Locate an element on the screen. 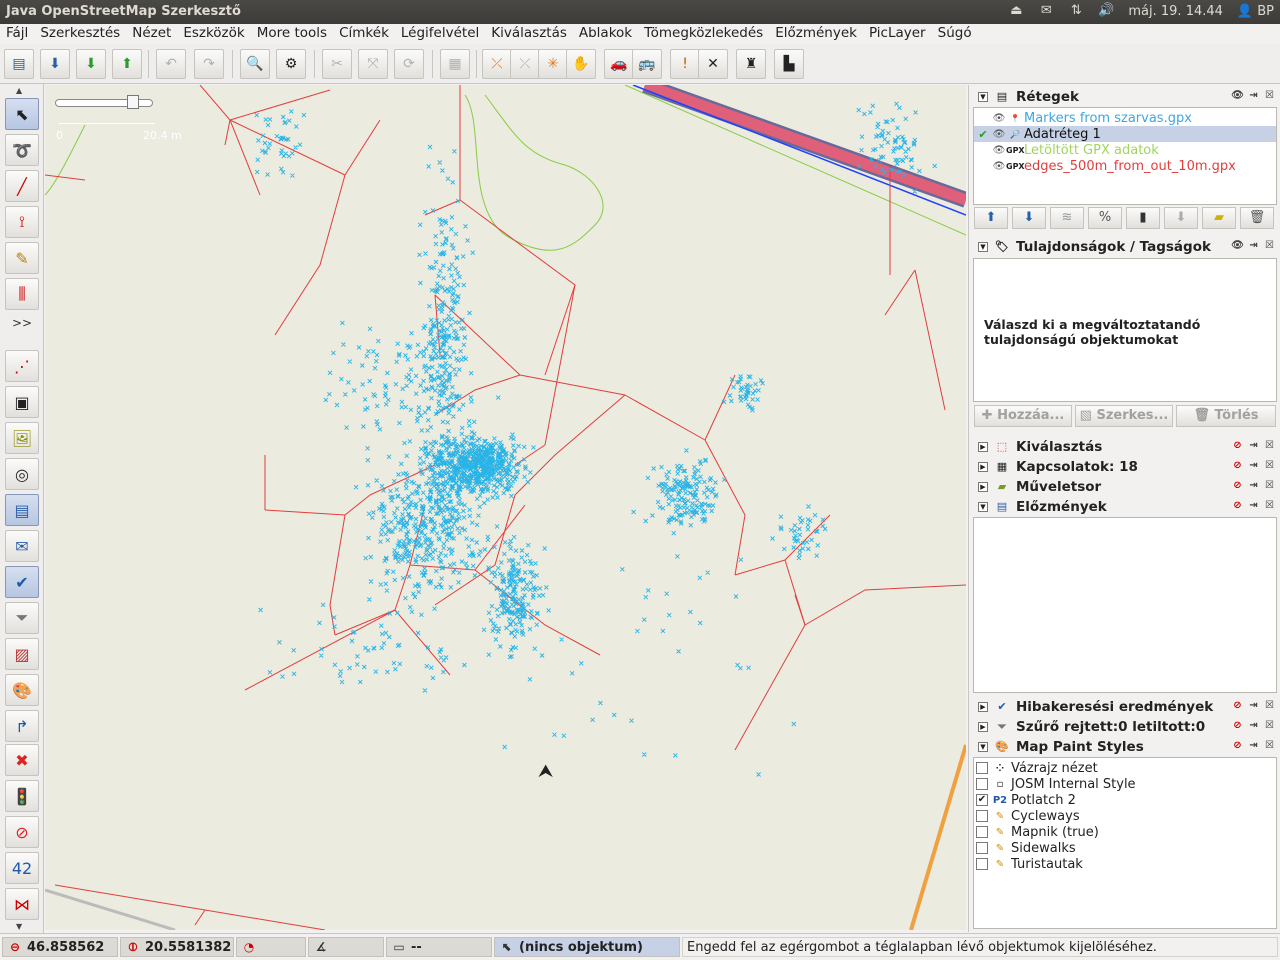 This screenshot has width=1280, height=960. volume-icon: 🔊 is located at coordinates (1106, 11).